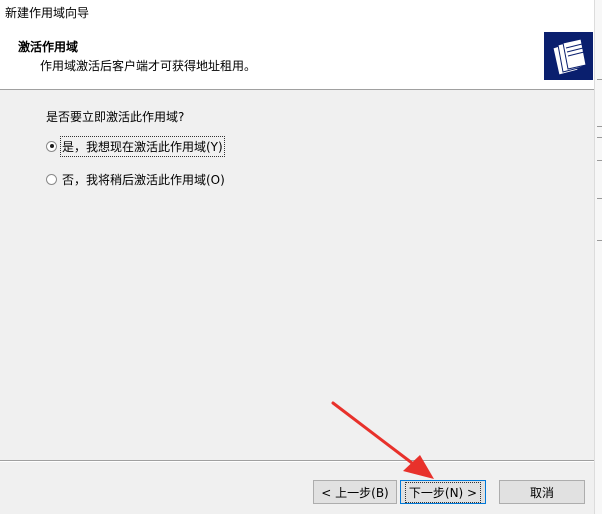 This screenshot has height=514, width=602. I want to click on option-activate-later-label: 否，我将稍后激活此作用域(O), so click(143, 179).